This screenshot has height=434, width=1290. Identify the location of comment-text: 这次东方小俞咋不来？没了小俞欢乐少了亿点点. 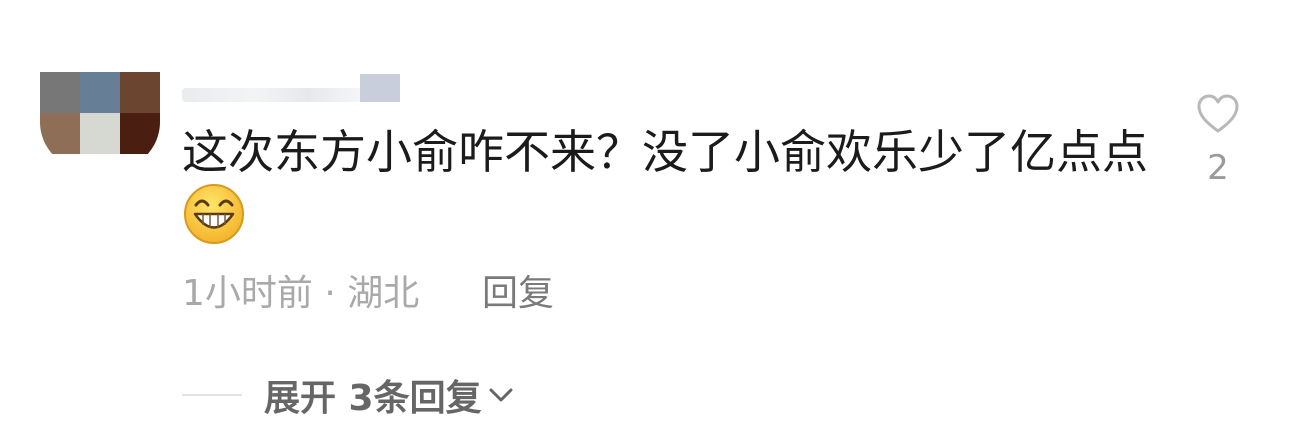
(665, 152).